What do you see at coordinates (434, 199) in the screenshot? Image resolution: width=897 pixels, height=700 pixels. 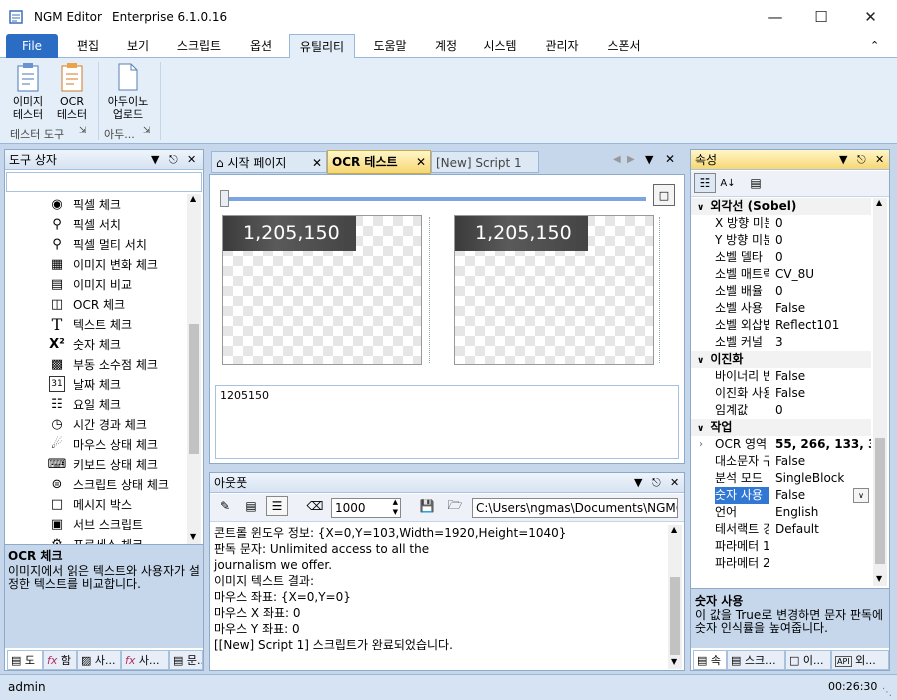 I see `zoom-slider-track` at bounding box center [434, 199].